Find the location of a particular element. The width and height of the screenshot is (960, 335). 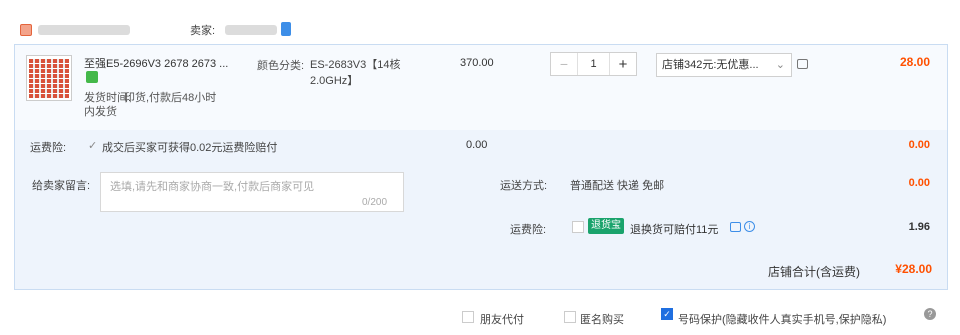

product-thumbnail is located at coordinates (49, 78).